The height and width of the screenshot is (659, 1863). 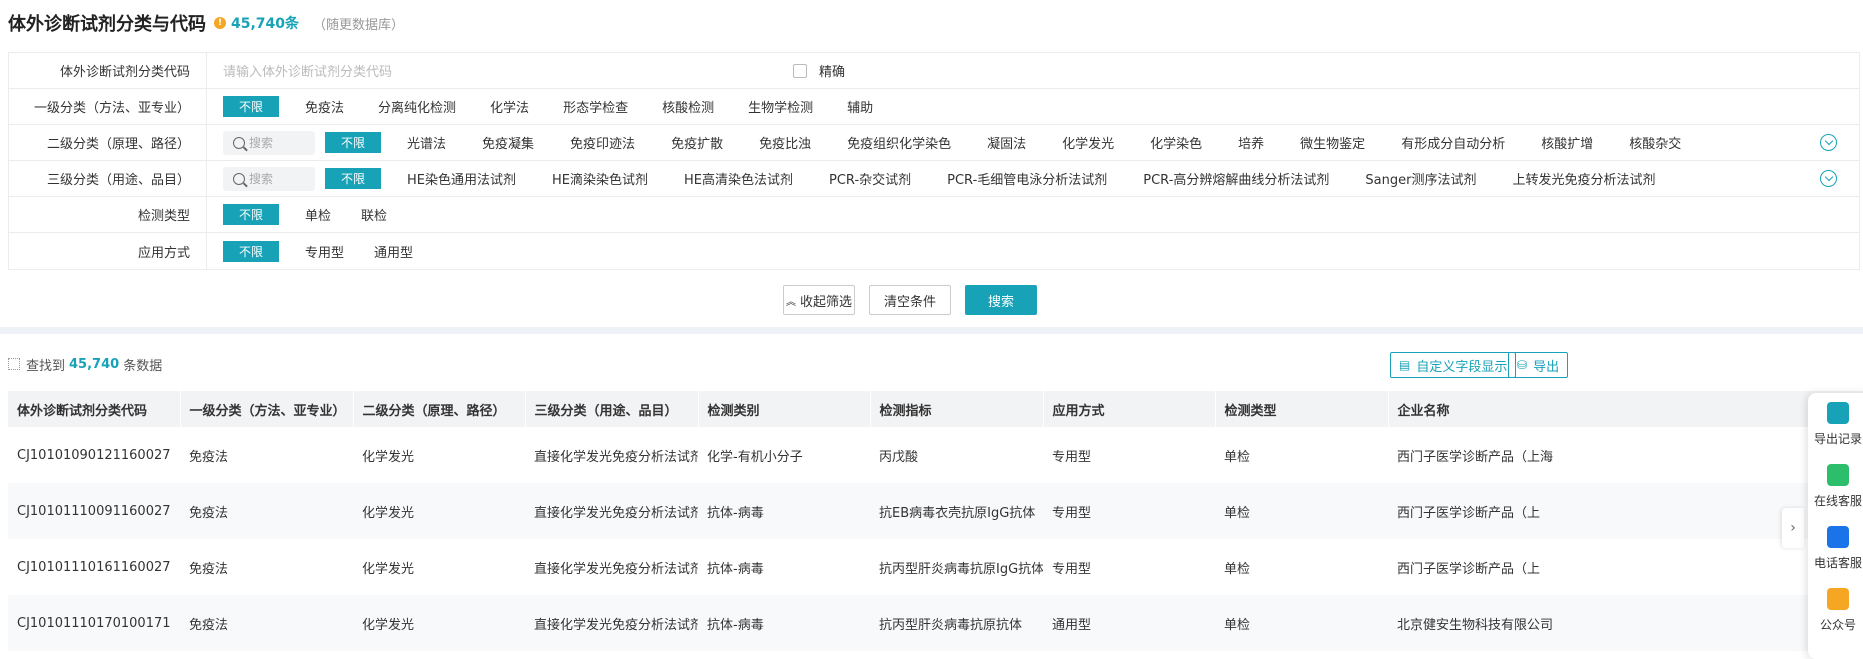 I want to click on level2-option: 免疫组织化学染色, so click(x=899, y=142).